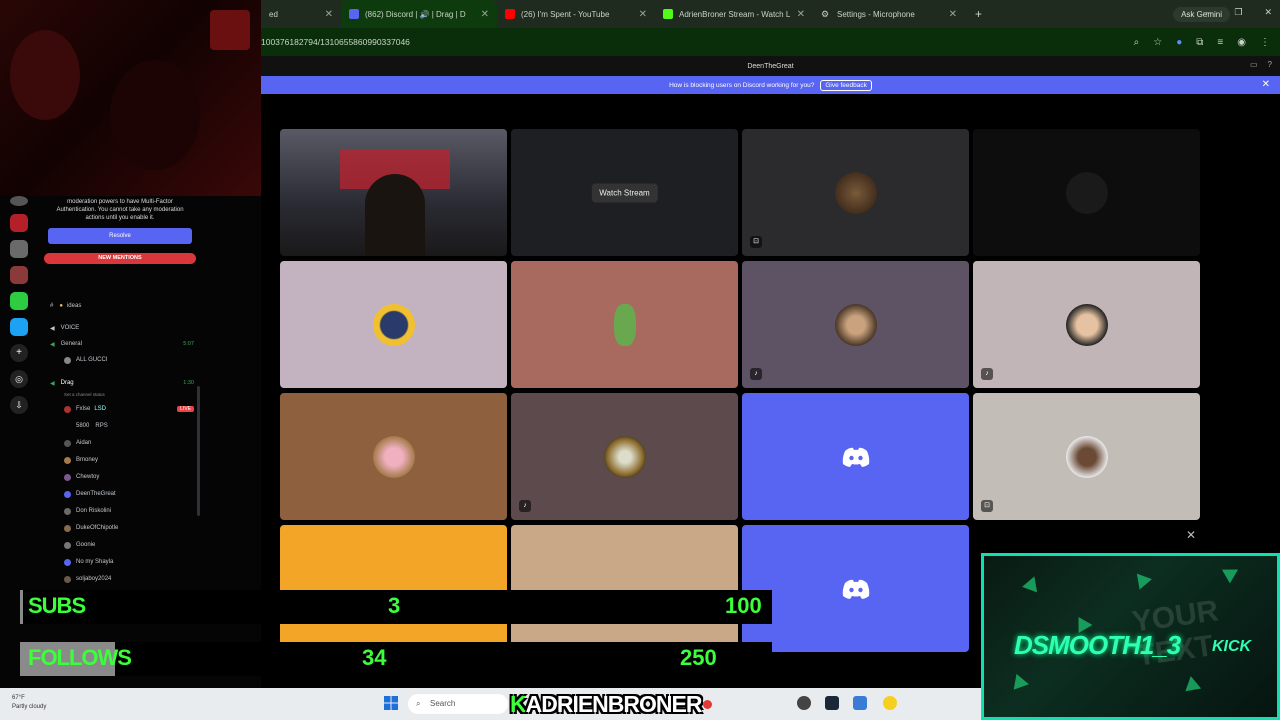 The width and height of the screenshot is (1280, 720). Describe the element at coordinates (120, 511) in the screenshot. I see `member-row: Don Riskolini` at that location.